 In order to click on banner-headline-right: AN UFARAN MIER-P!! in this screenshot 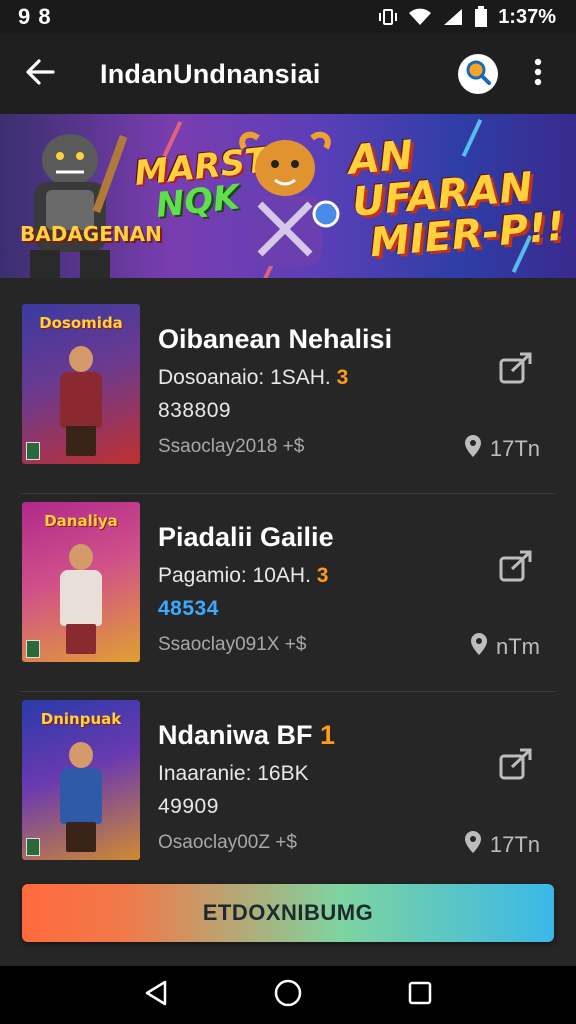, I will do `click(456, 199)`.